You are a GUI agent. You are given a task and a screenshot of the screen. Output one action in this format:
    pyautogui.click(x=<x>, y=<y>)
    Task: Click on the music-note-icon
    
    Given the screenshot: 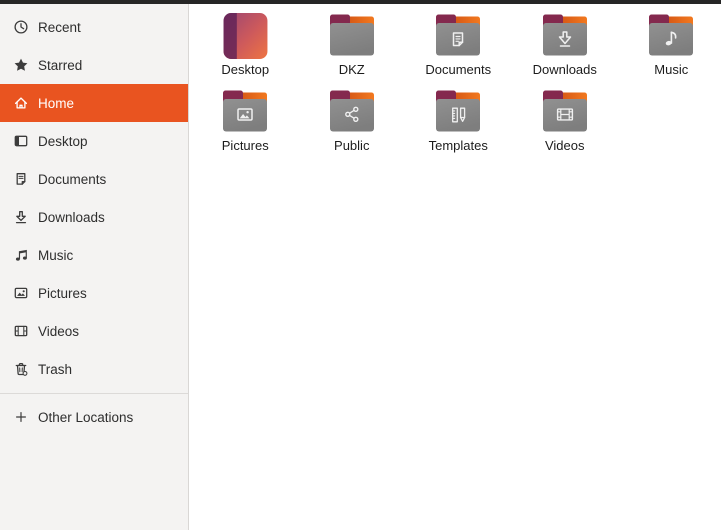 What is the action you would take?
    pyautogui.click(x=21, y=255)
    